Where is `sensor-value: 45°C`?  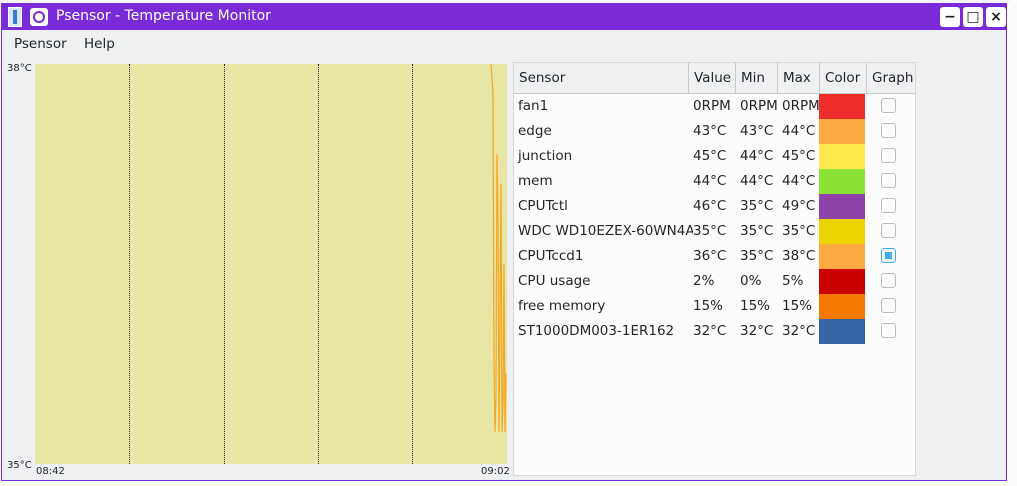
sensor-value: 45°C is located at coordinates (710, 156).